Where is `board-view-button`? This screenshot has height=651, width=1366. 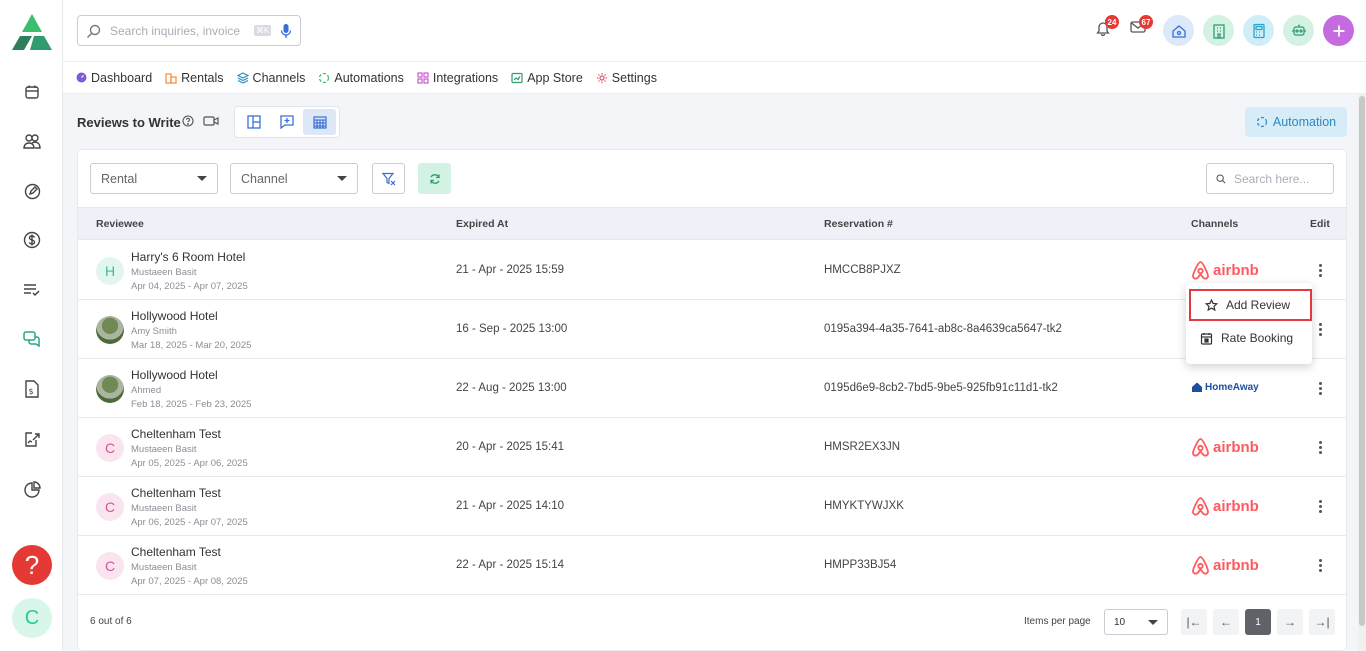 board-view-button is located at coordinates (253, 122).